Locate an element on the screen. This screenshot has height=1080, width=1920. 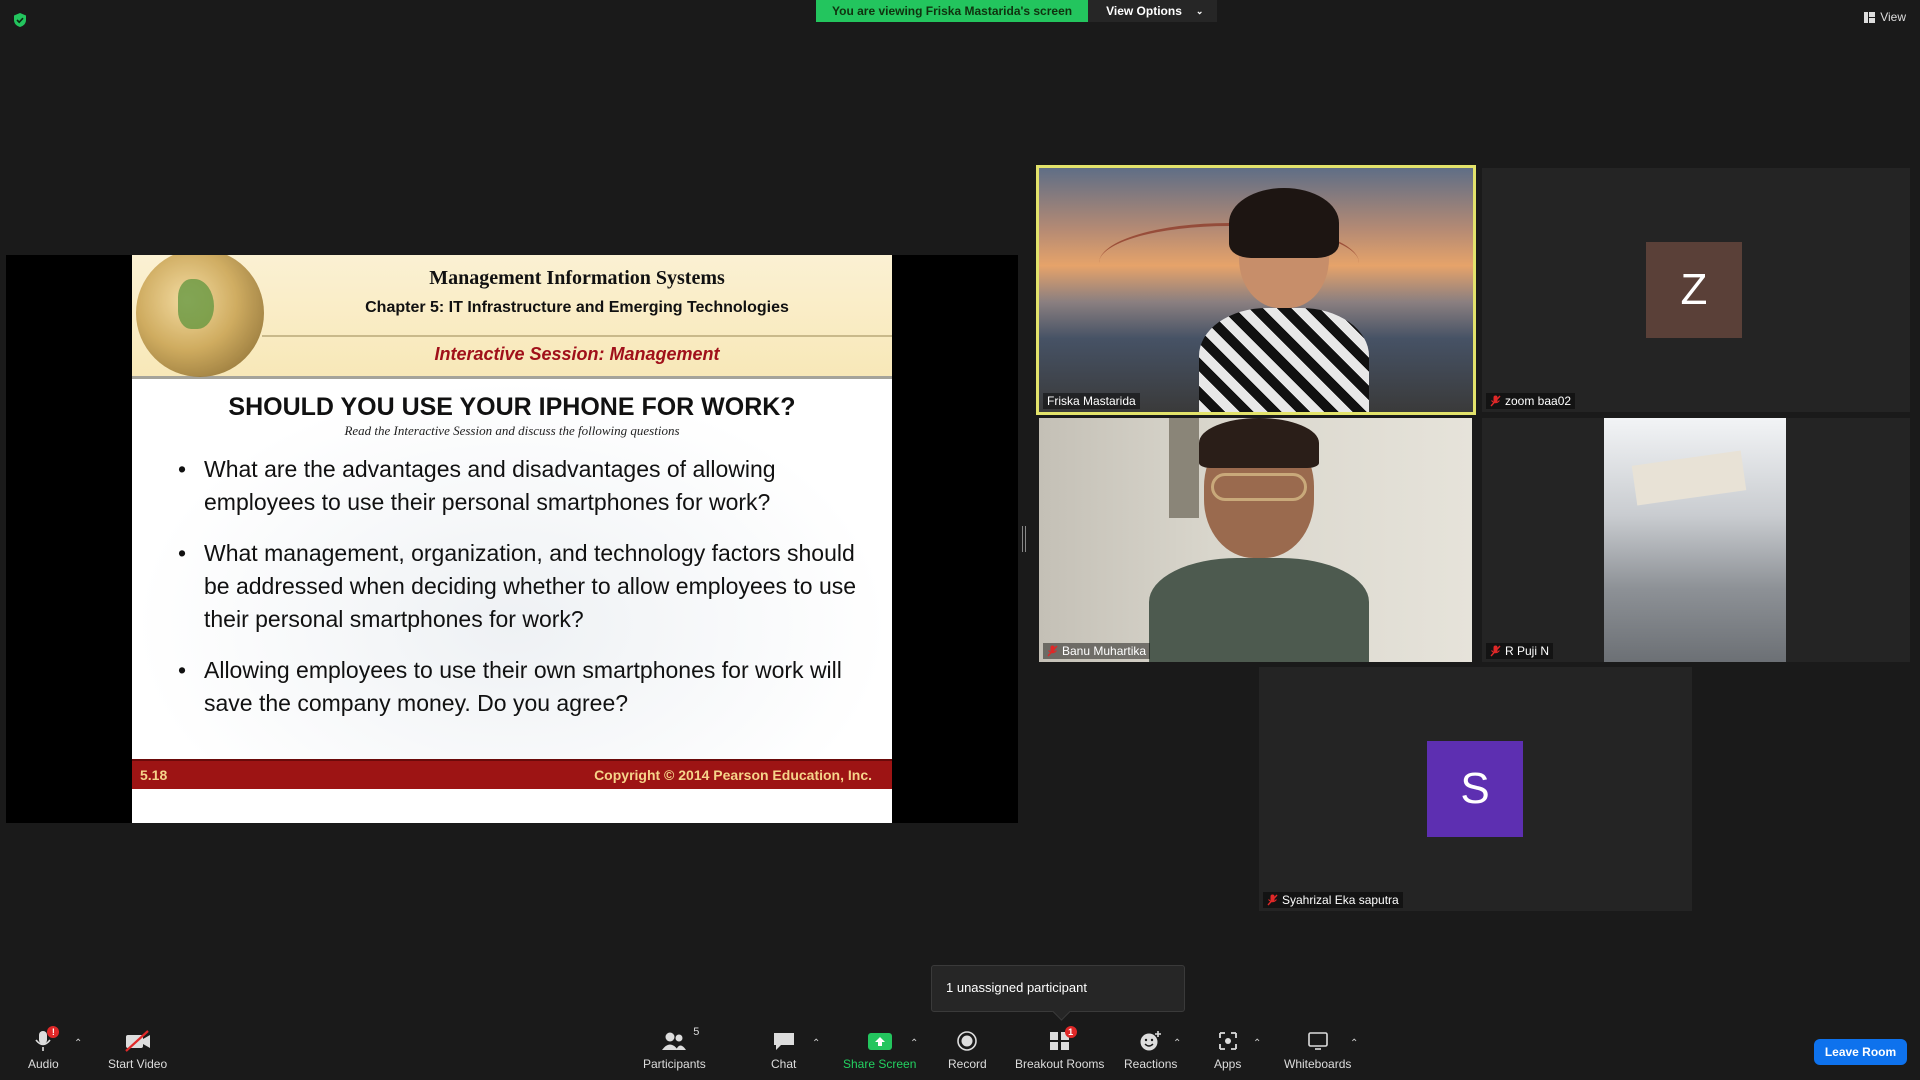
participant-name: R Puji N is located at coordinates (1527, 651).